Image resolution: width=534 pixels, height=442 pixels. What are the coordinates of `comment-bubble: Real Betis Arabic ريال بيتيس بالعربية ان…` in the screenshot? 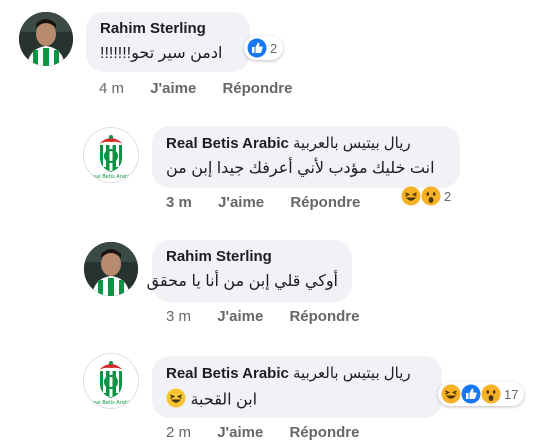 It's located at (306, 157).